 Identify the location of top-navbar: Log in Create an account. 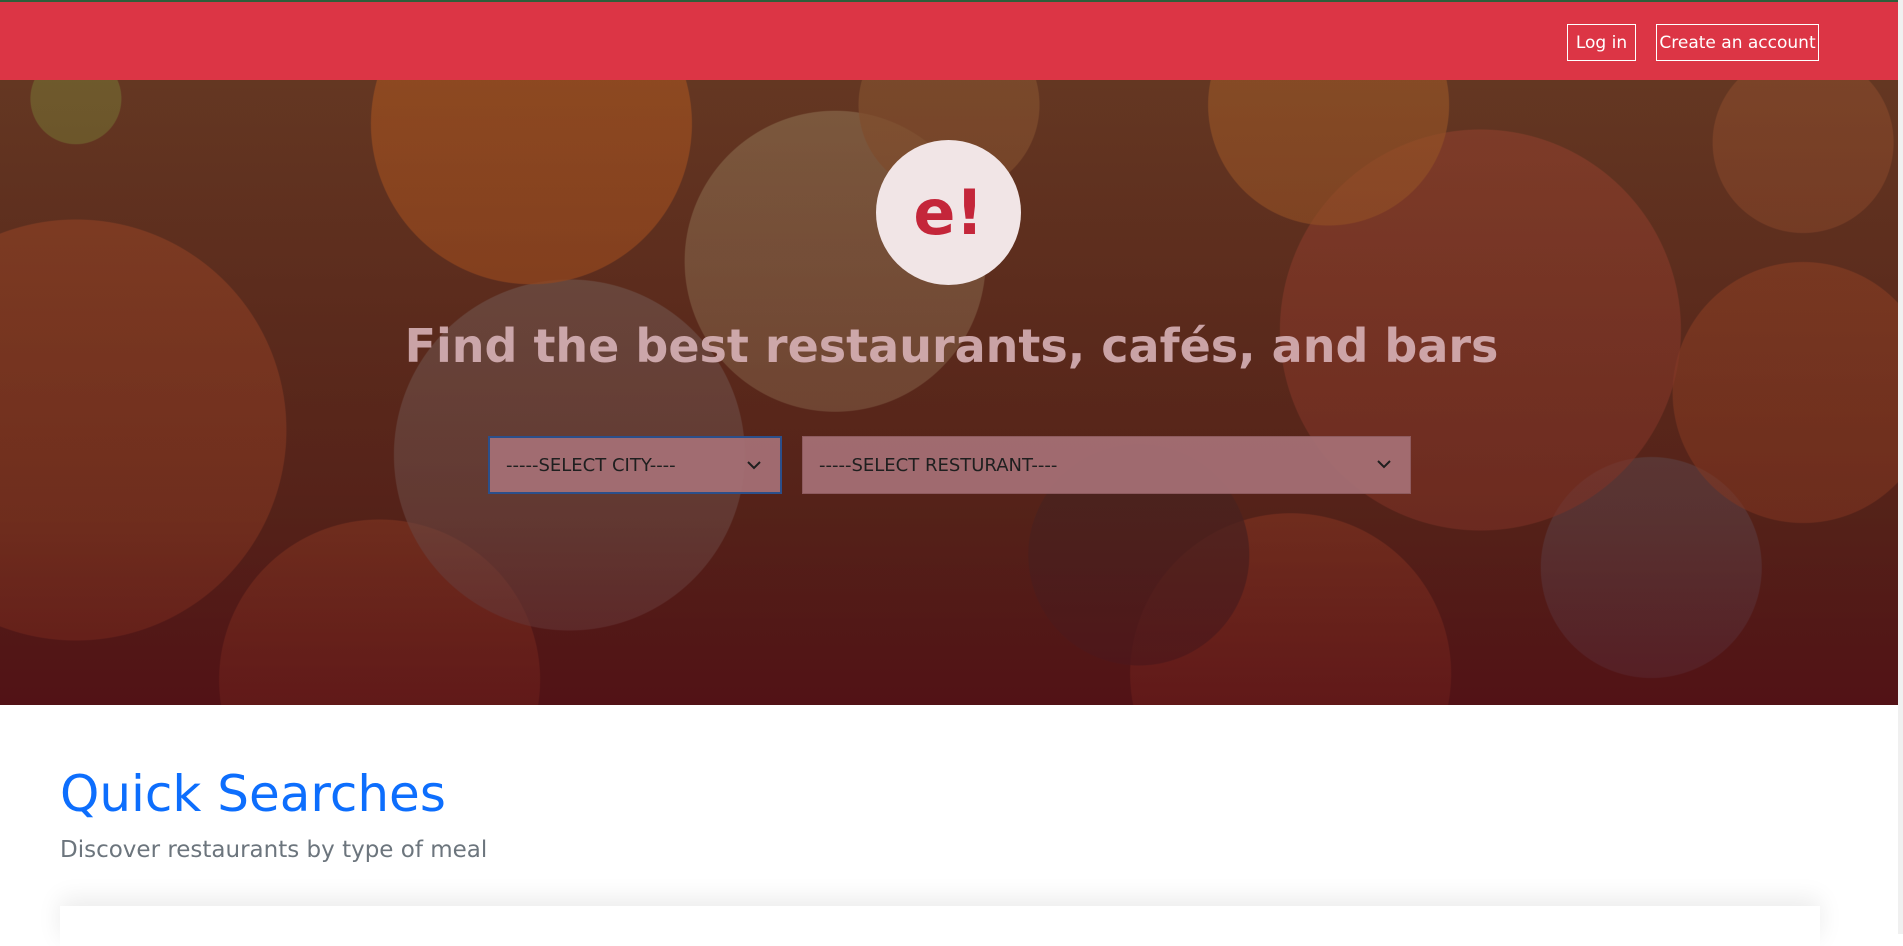
(951, 40).